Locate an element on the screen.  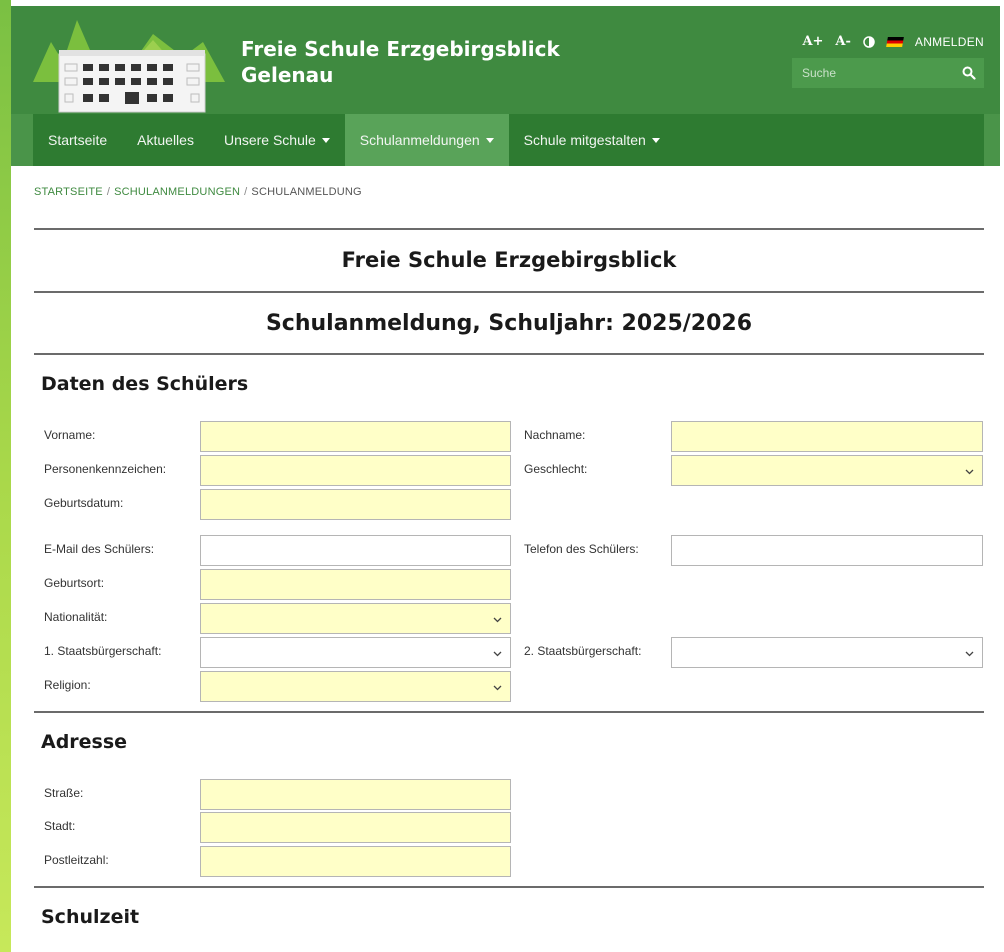
label-strasse: Straße: is located at coordinates (64, 793).